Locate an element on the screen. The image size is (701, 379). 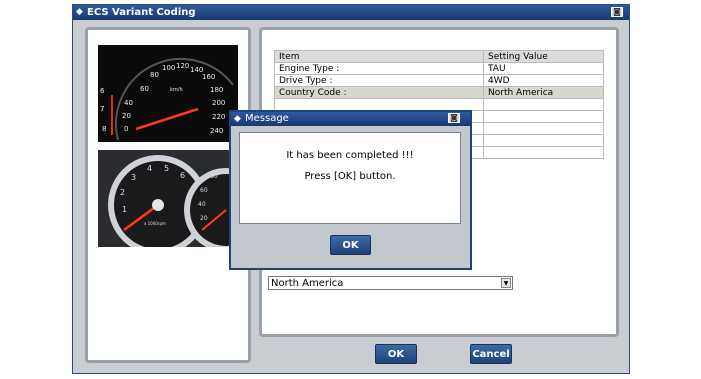
tach-tick: 2 is located at coordinates (122, 192).